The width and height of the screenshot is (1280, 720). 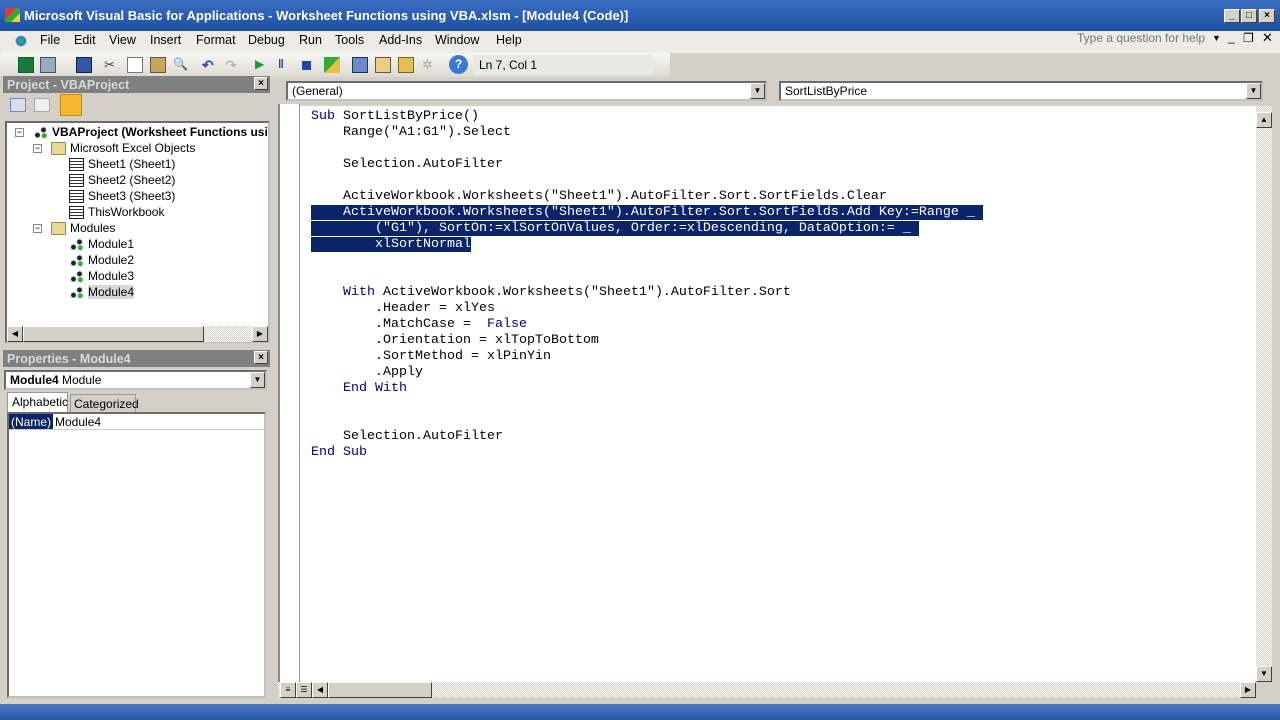 I want to click on run-icon: ▶, so click(x=263, y=65).